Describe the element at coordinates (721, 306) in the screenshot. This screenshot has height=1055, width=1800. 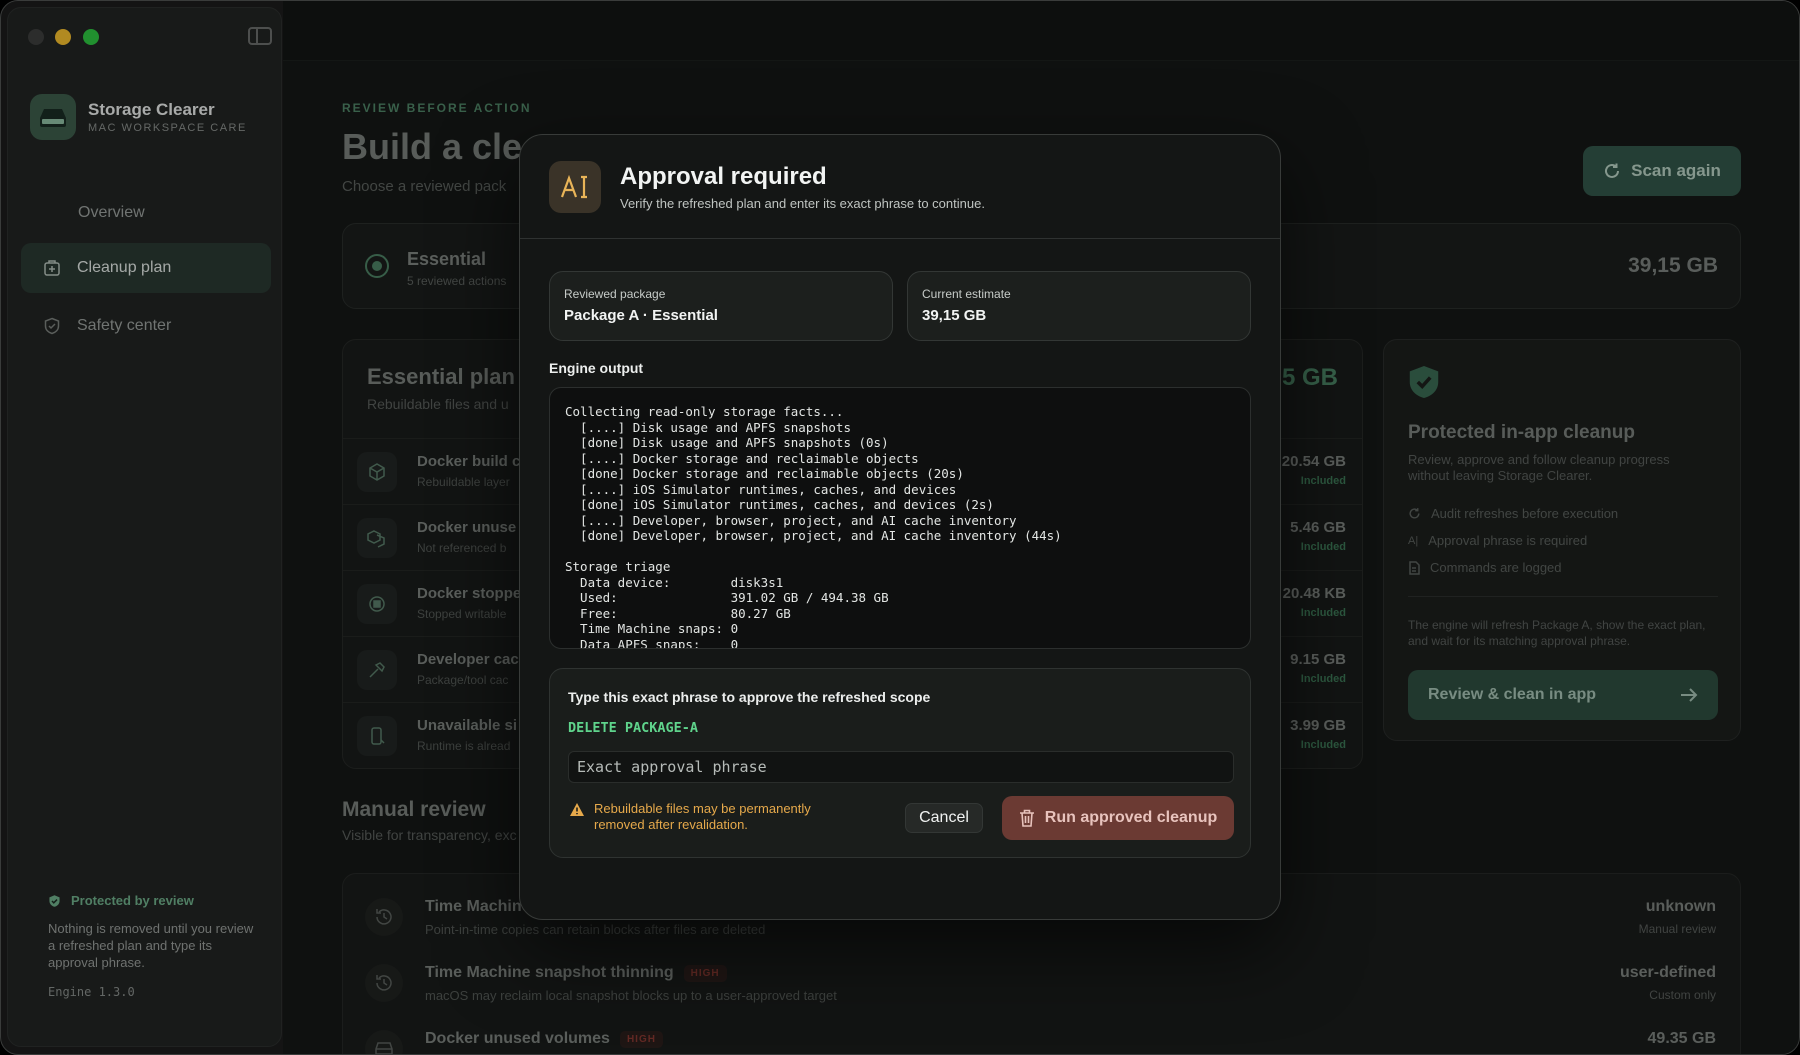
I see `reviewed-package-box: Reviewed package Package A · Essential` at that location.